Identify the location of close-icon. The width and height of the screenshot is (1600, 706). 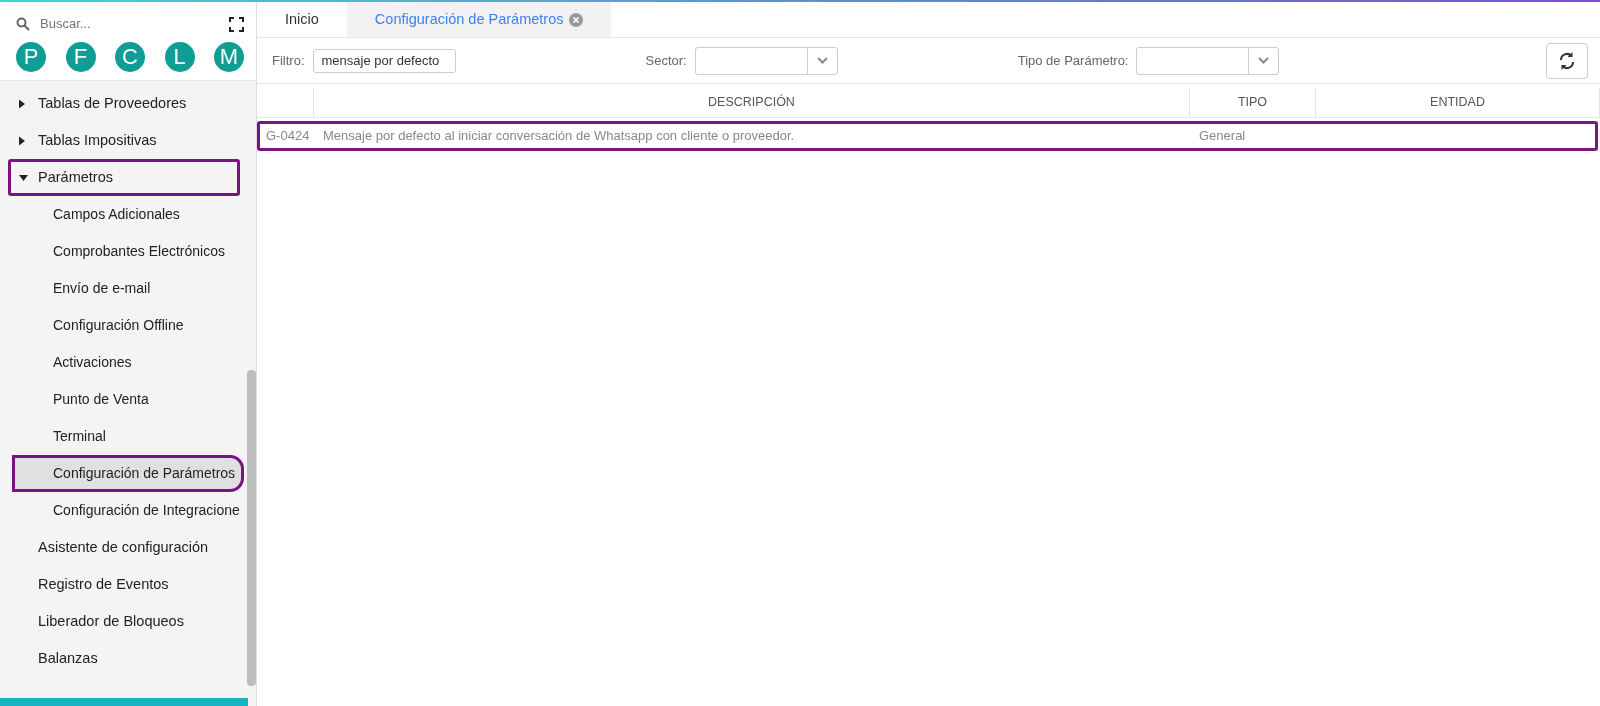
(576, 19).